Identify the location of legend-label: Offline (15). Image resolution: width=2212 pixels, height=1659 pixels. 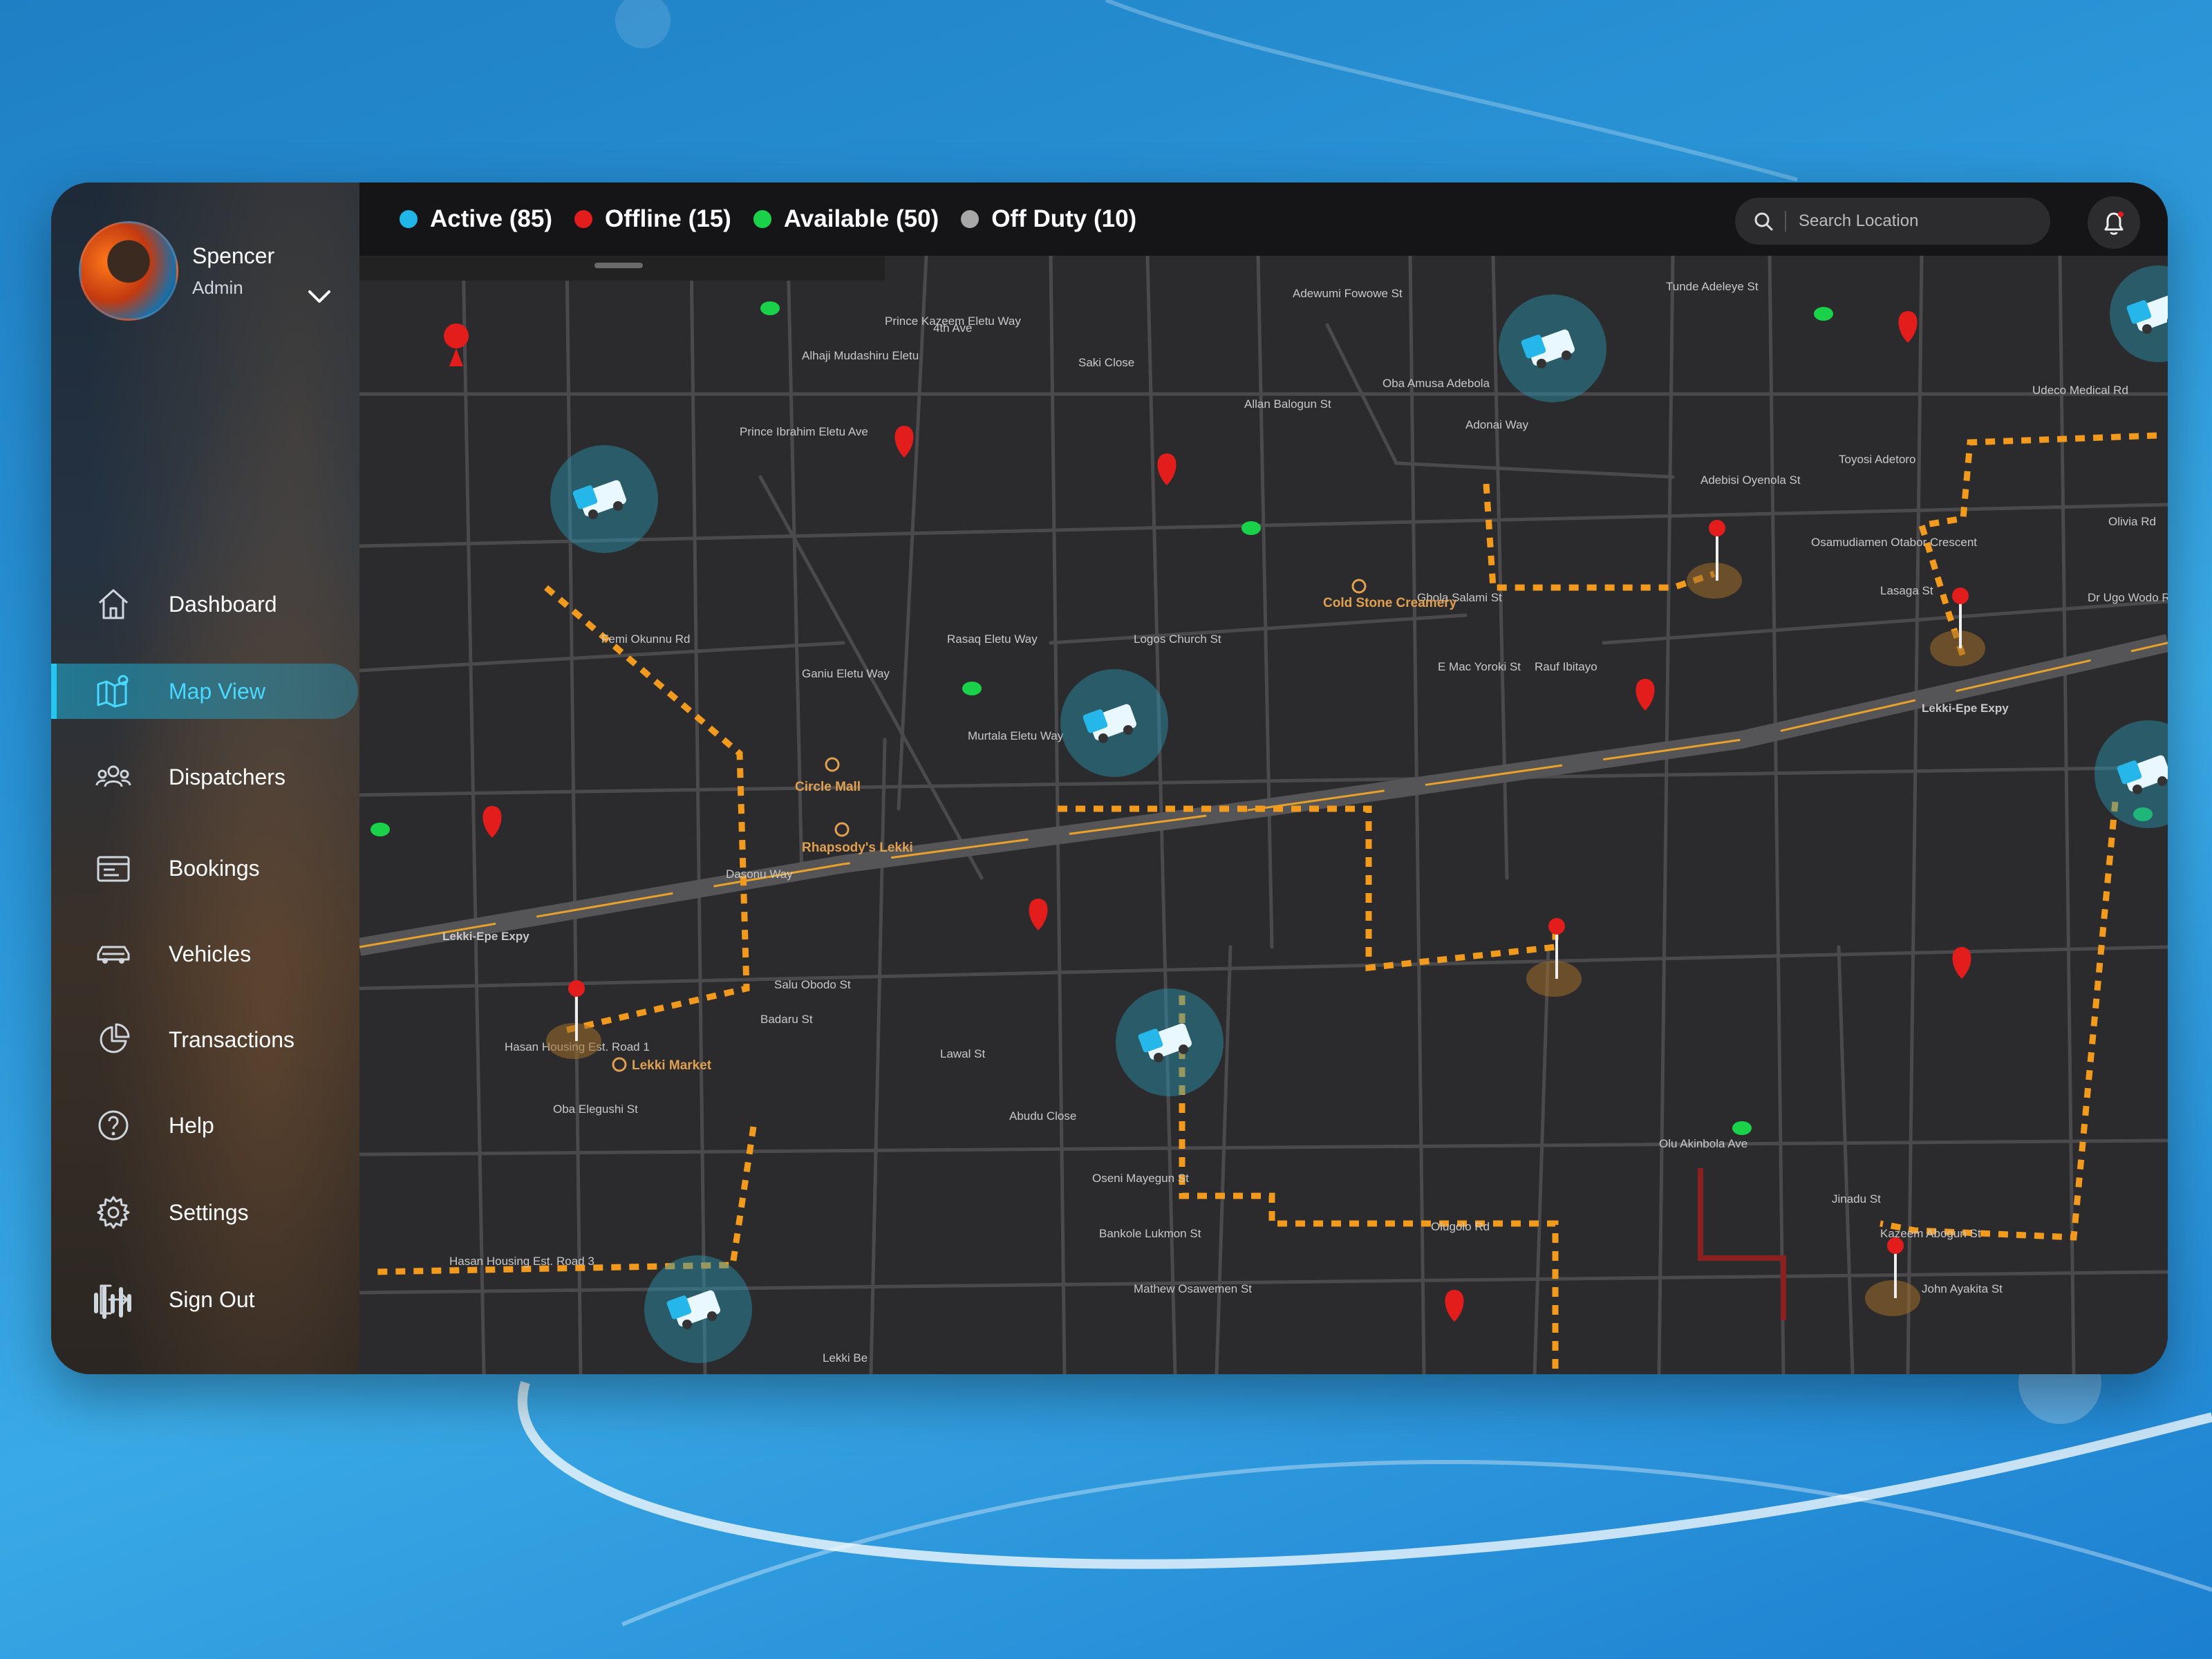
(668, 218).